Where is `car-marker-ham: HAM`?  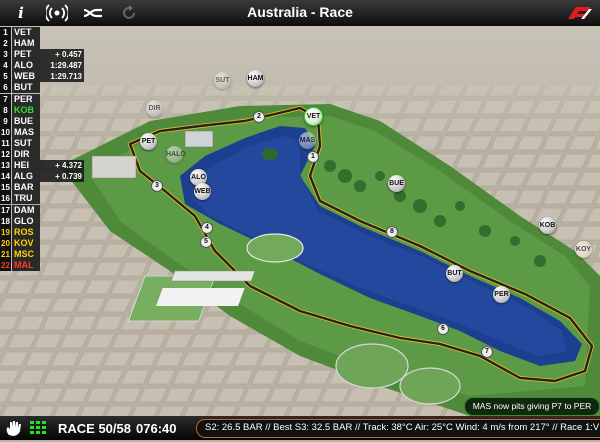 car-marker-ham: HAM is located at coordinates (255, 78).